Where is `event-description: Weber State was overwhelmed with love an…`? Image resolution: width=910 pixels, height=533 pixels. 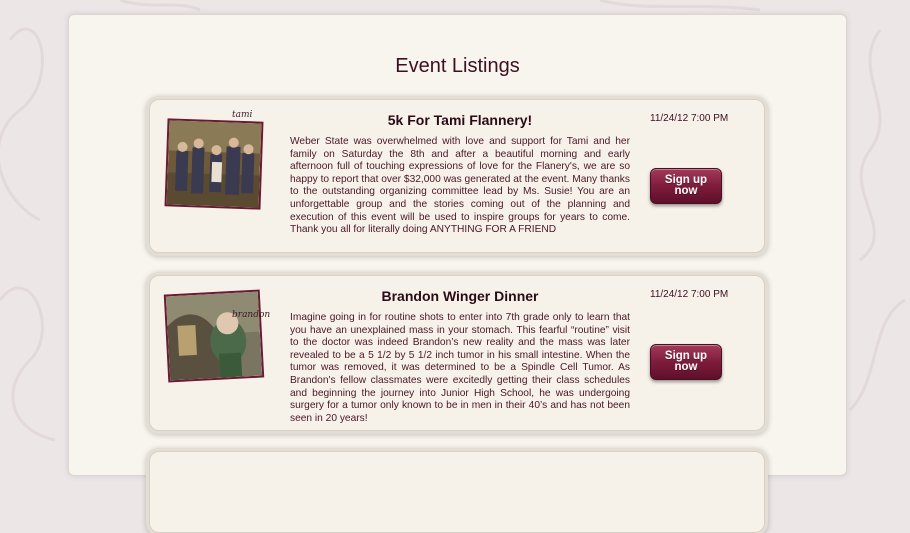
event-description: Weber State was overwhelmed with love an… is located at coordinates (460, 186).